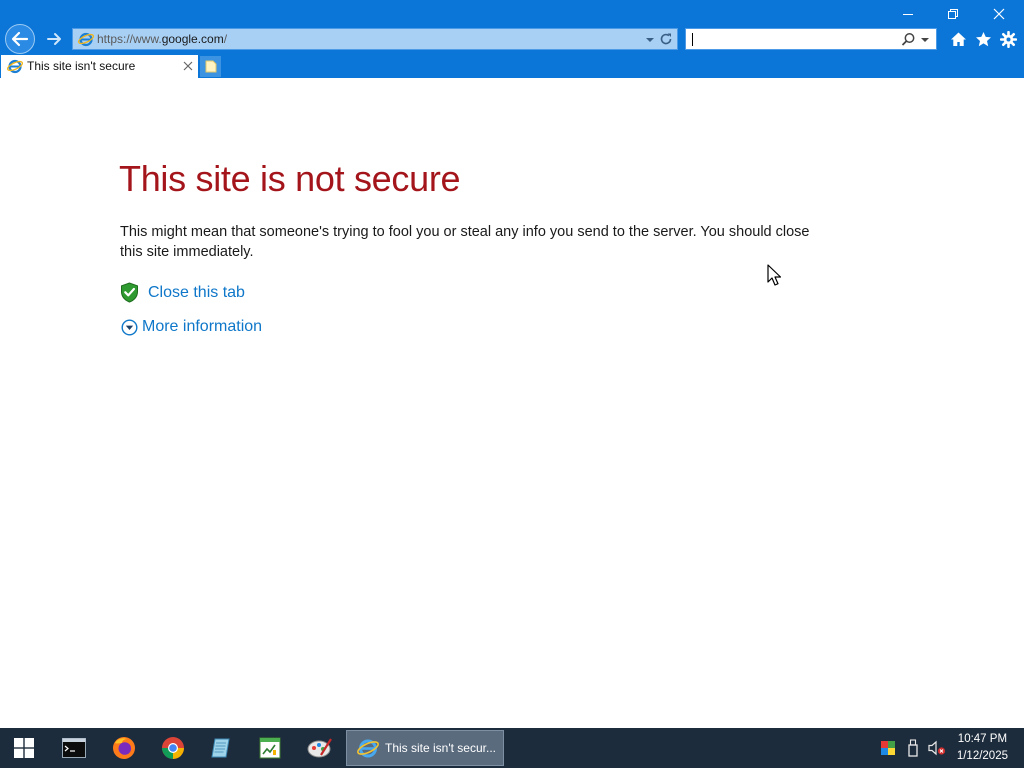 The width and height of the screenshot is (1024, 768). What do you see at coordinates (982, 748) in the screenshot?
I see `system-clock: 10:47 PM 1/12/2025` at bounding box center [982, 748].